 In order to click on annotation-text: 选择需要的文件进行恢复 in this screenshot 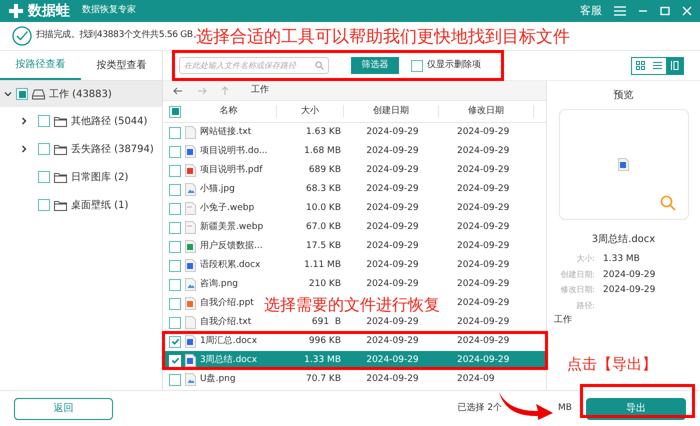, I will do `click(352, 305)`.